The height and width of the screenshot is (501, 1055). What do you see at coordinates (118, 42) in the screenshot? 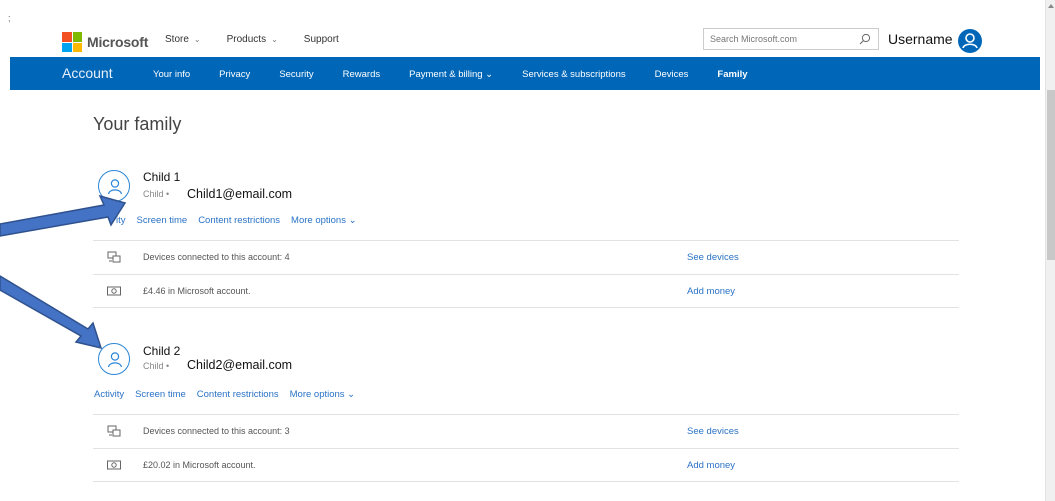
I see `logo-text: Microsoft` at bounding box center [118, 42].